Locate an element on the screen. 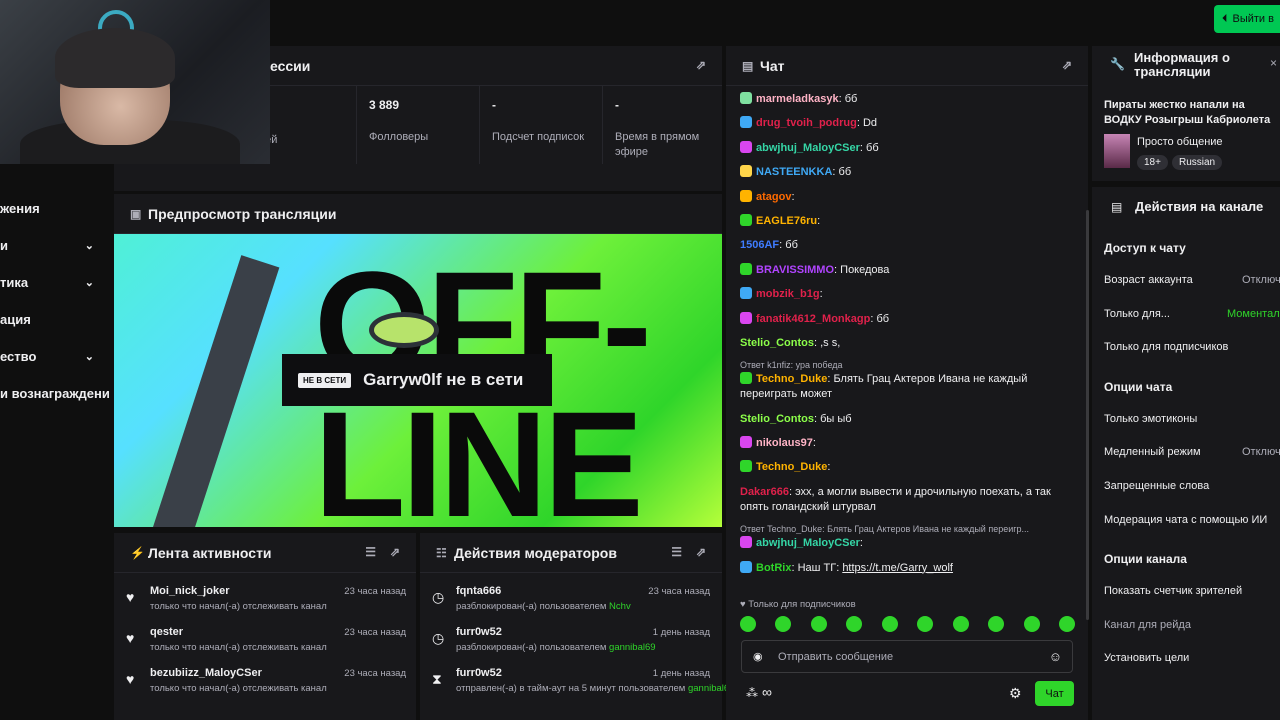  chat-username: 1506AF is located at coordinates (759, 245).